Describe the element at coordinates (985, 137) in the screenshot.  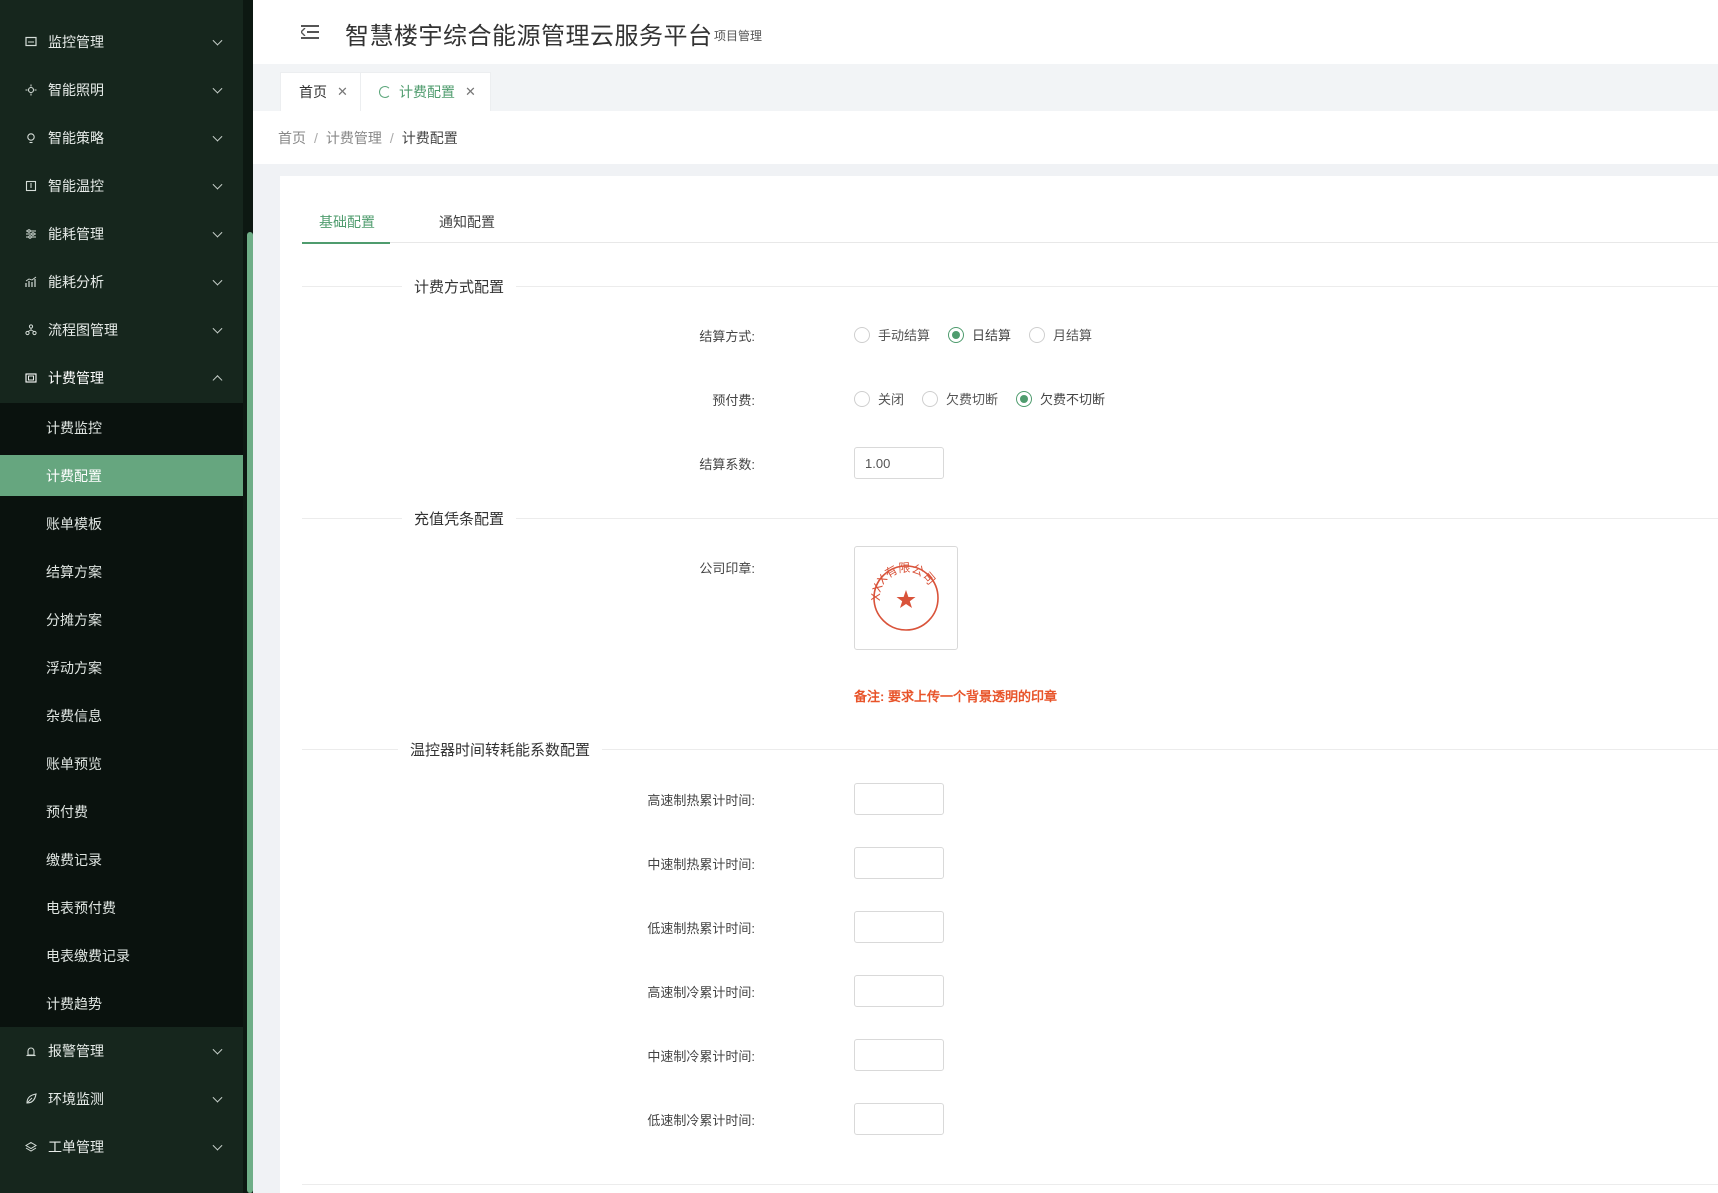
I see `breadcrumb: 首页 / 计费管理 / 计费配置` at that location.